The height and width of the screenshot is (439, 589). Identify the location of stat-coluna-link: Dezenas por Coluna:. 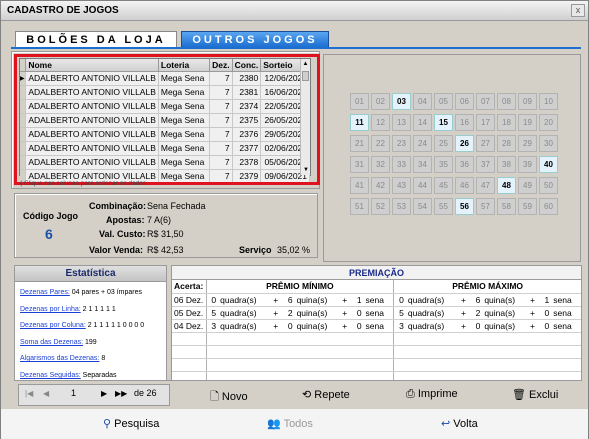
(53, 325).